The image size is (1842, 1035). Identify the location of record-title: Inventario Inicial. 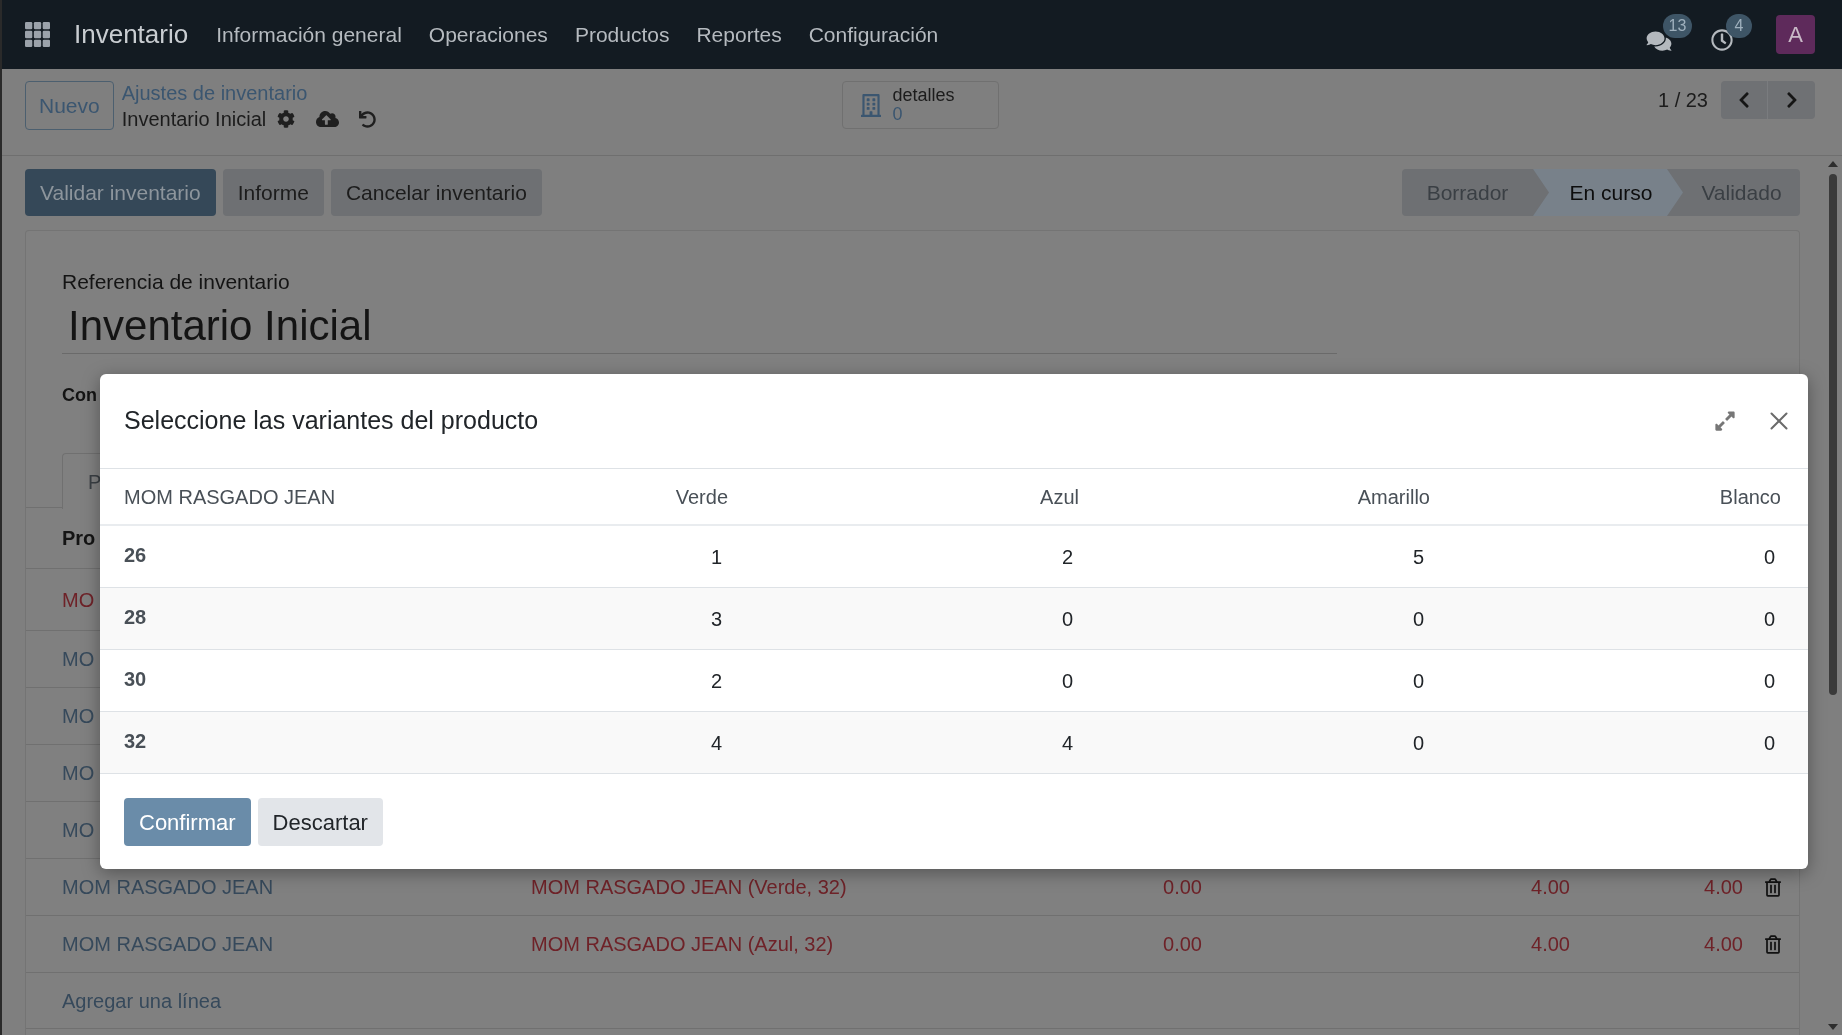
(194, 119).